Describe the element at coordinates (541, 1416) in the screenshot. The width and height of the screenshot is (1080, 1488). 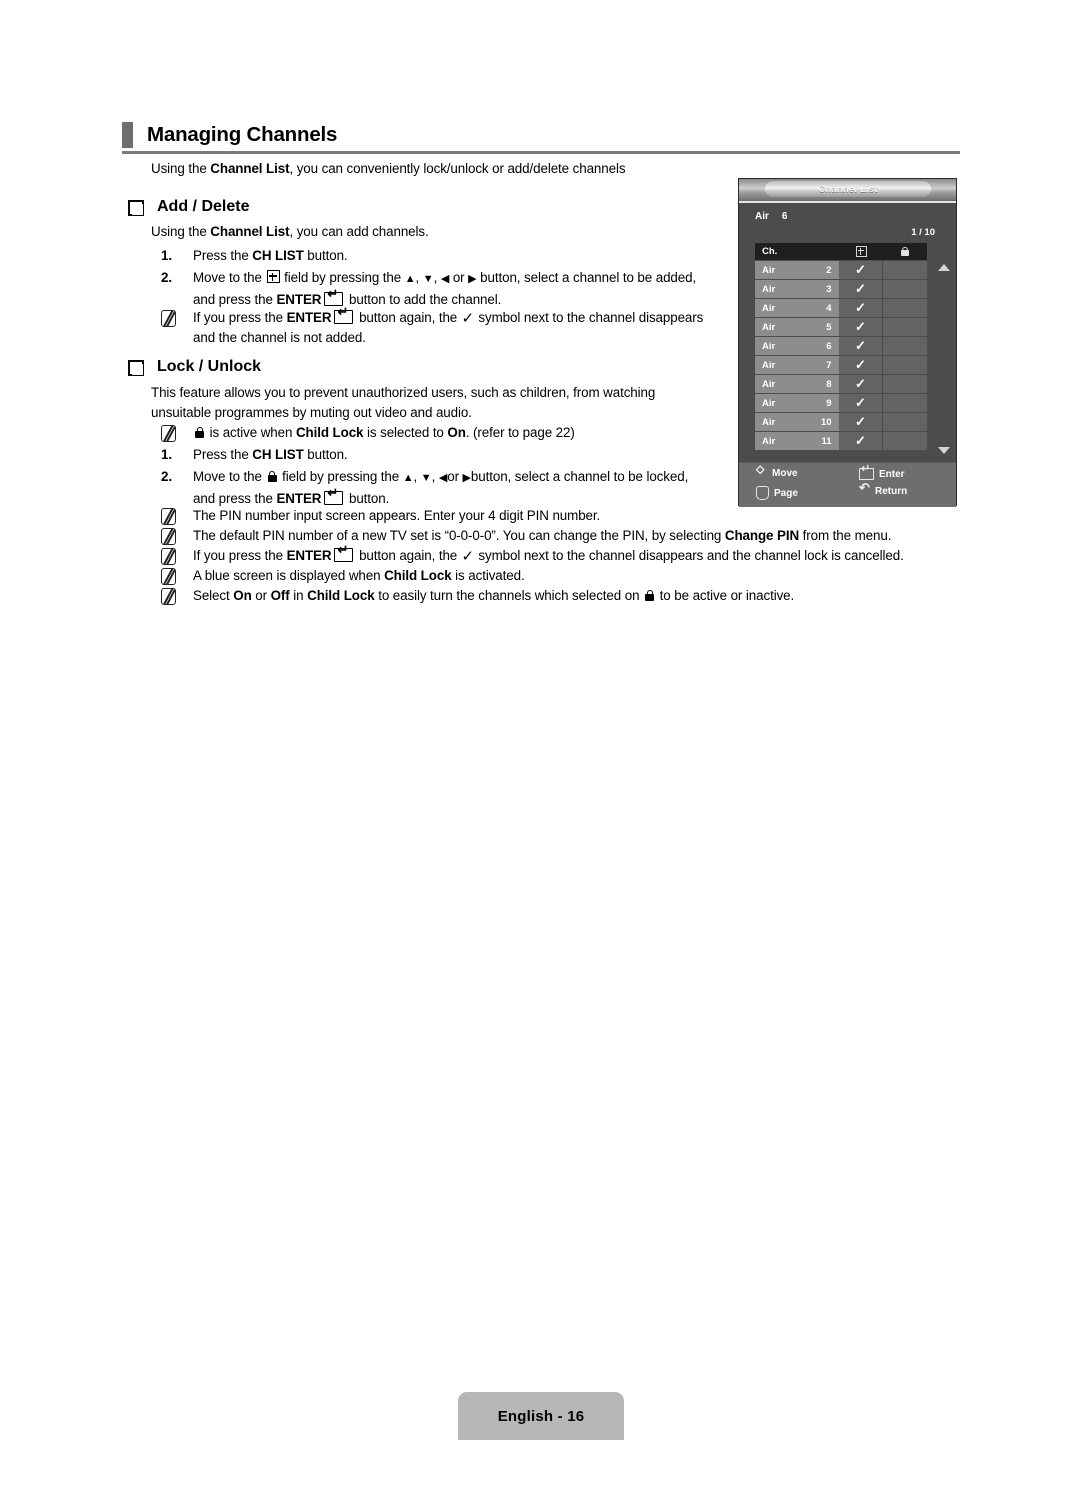
I see `page-footer-tab: English - 16` at that location.